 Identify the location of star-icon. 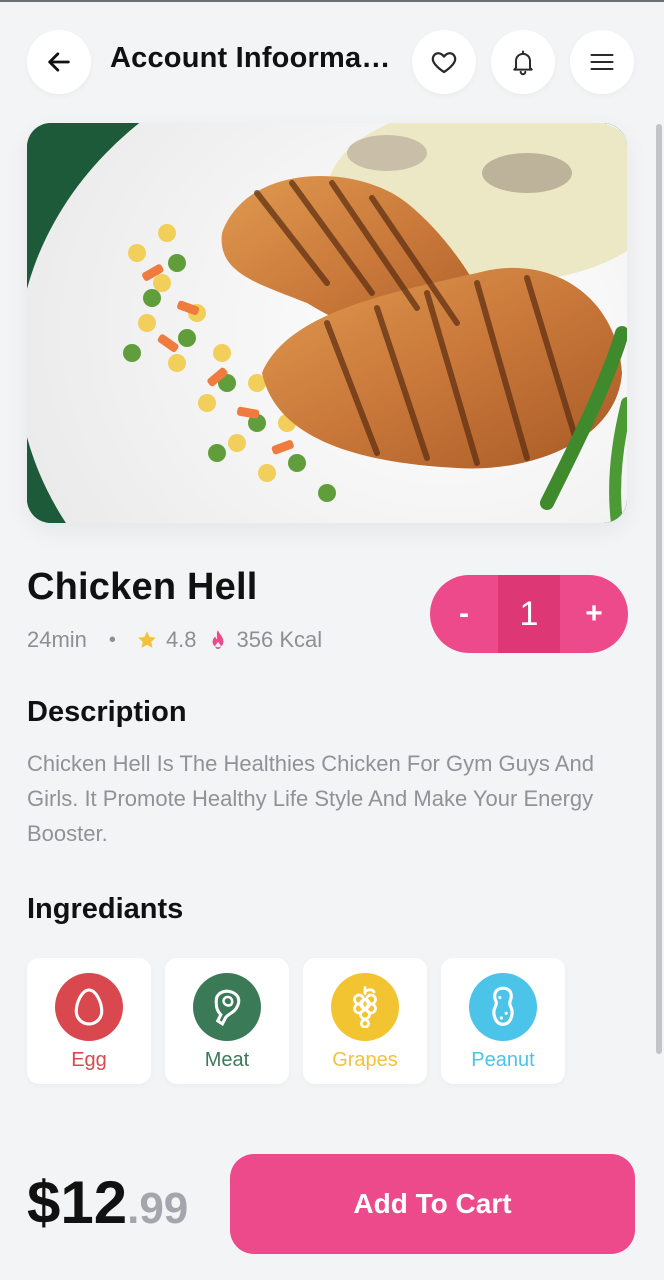
(147, 639).